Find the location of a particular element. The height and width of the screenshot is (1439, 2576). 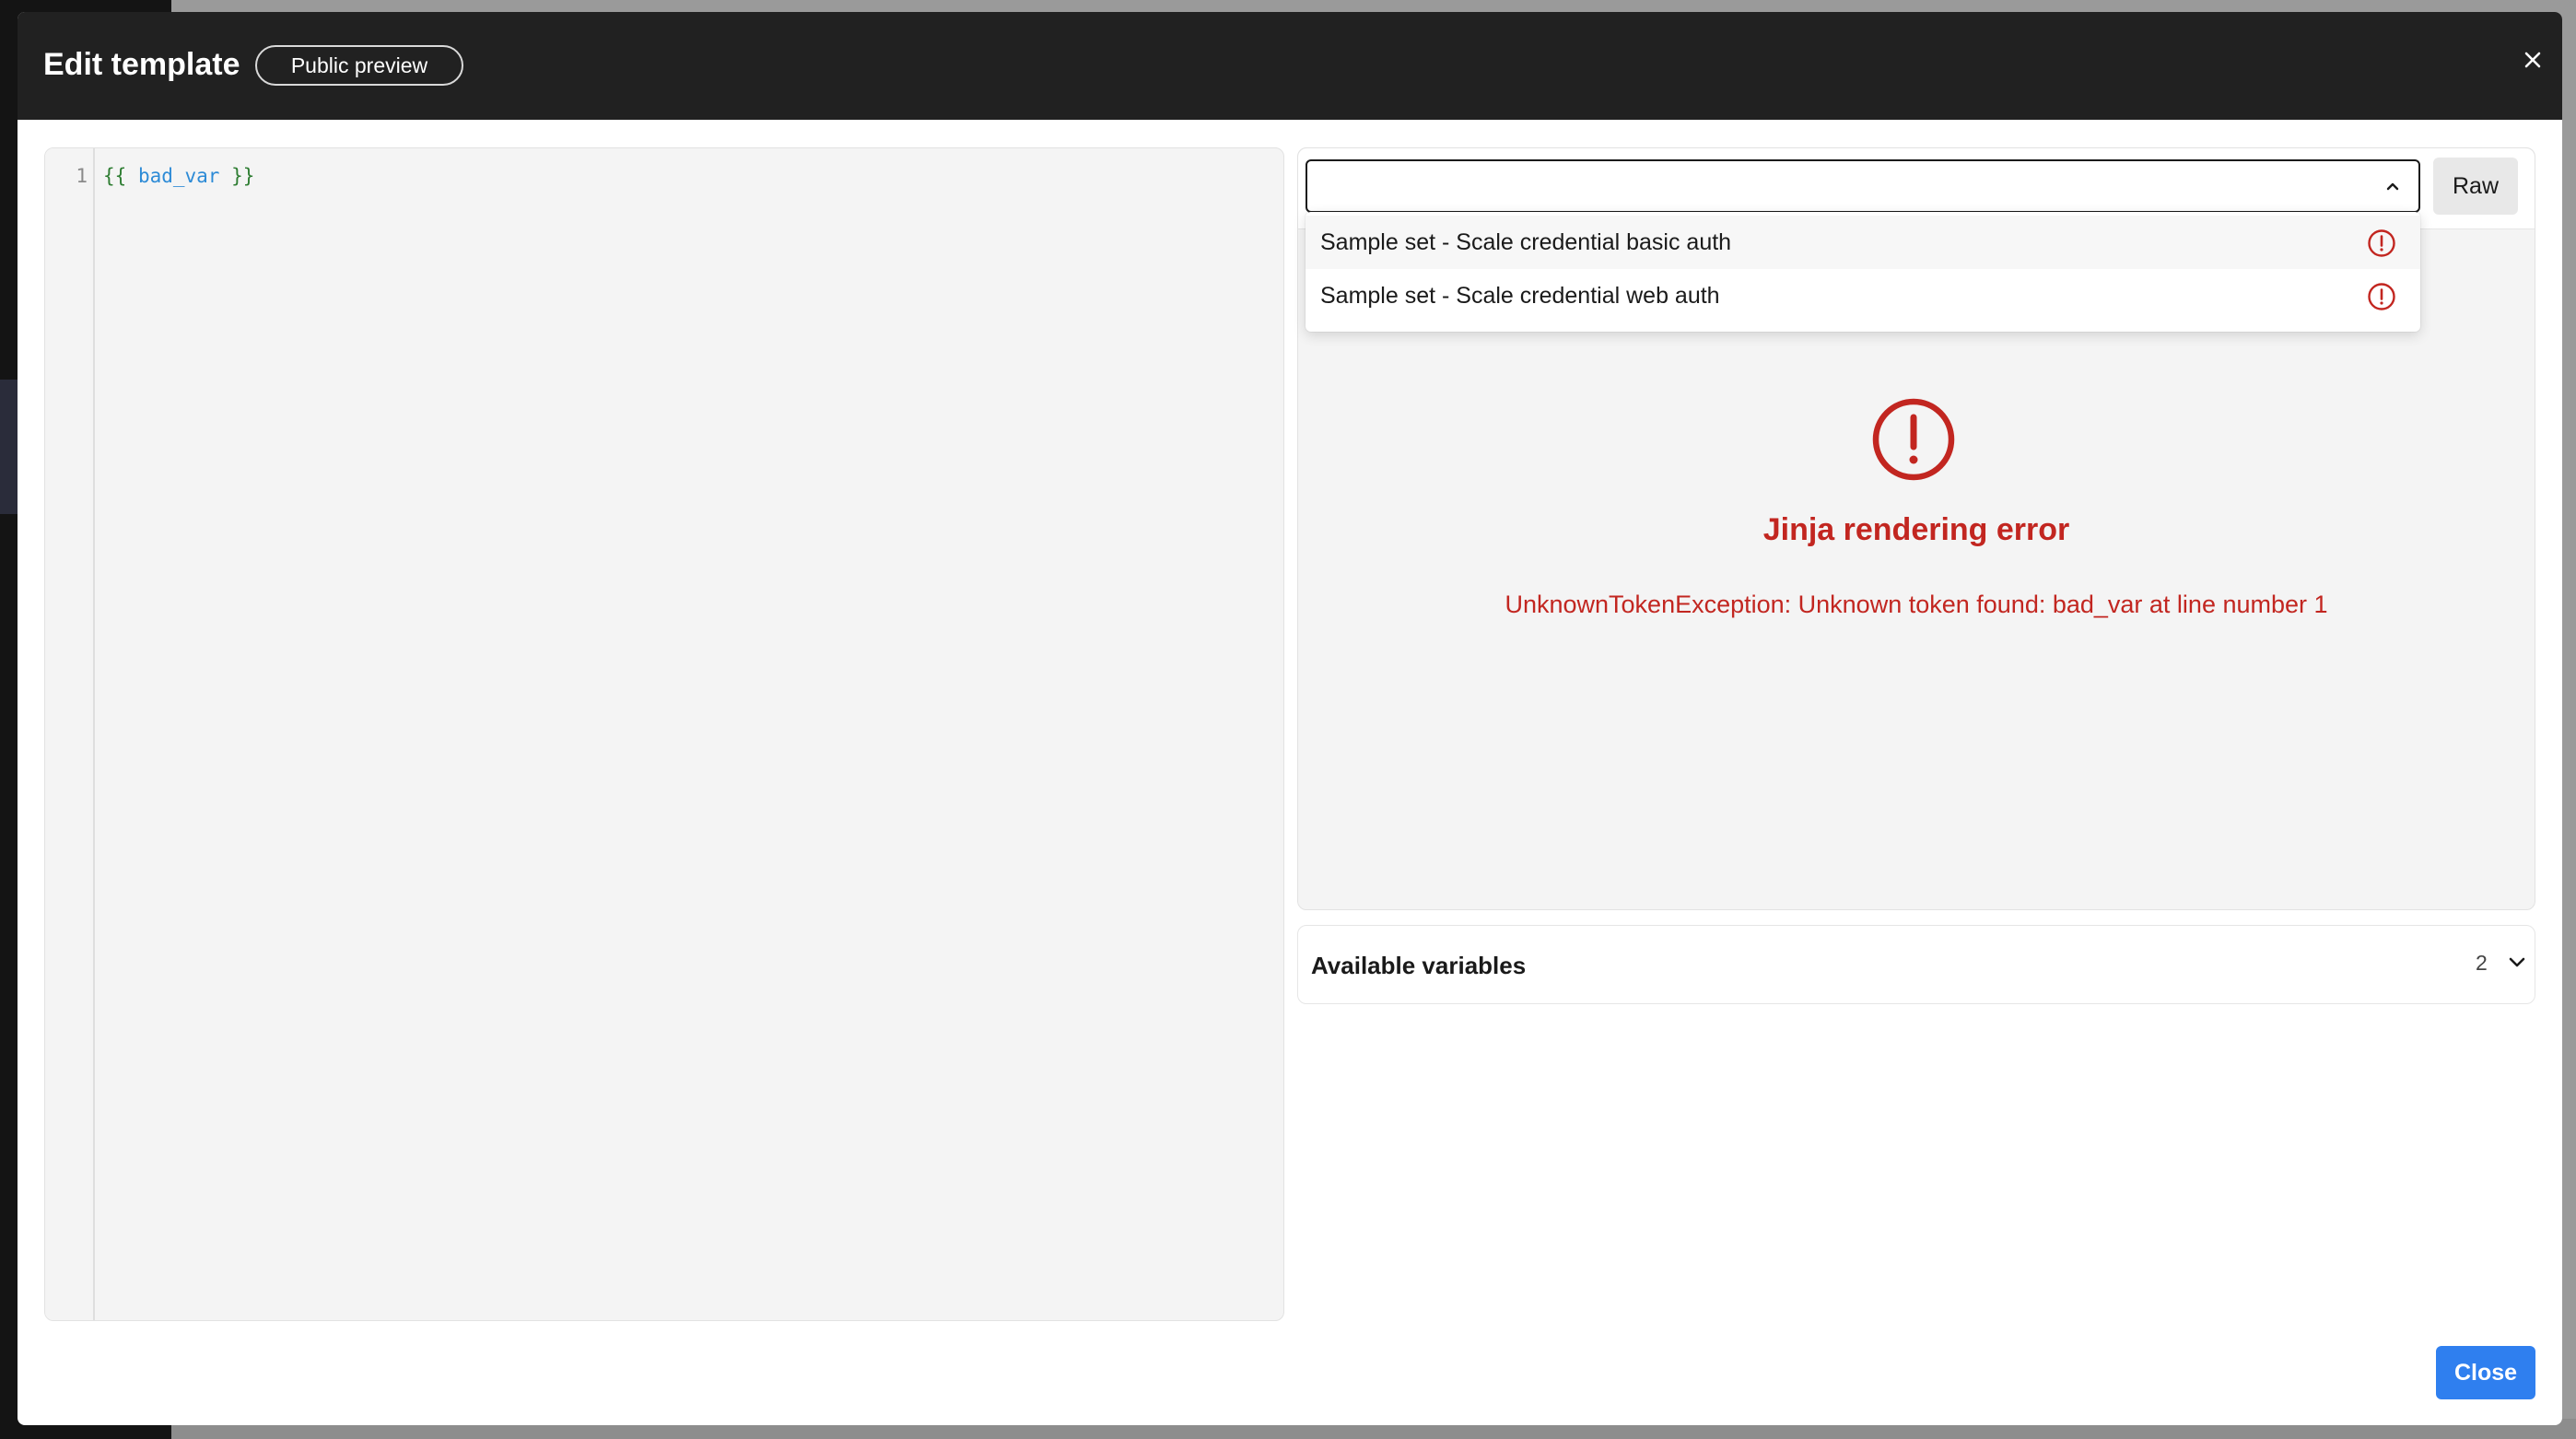

raw-button: Raw is located at coordinates (2475, 186).